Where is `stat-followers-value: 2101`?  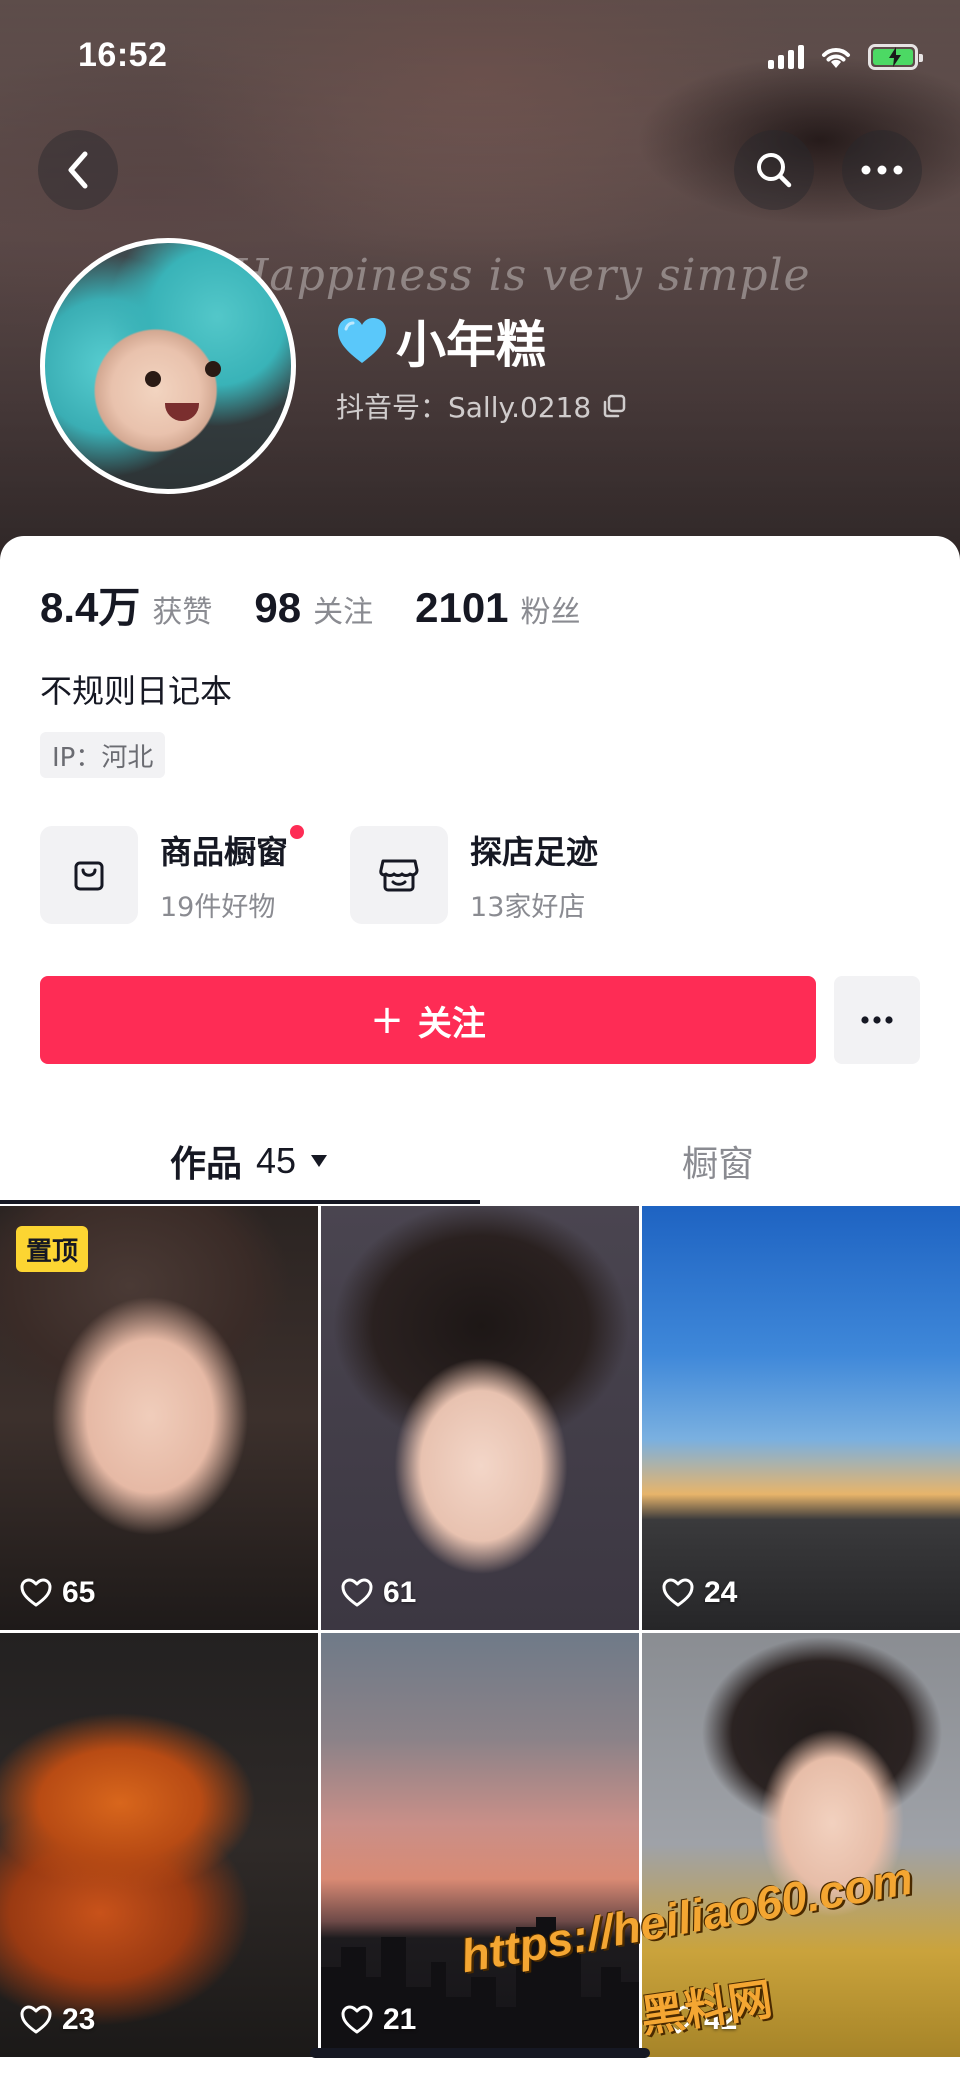
stat-followers-value: 2101 is located at coordinates (462, 607).